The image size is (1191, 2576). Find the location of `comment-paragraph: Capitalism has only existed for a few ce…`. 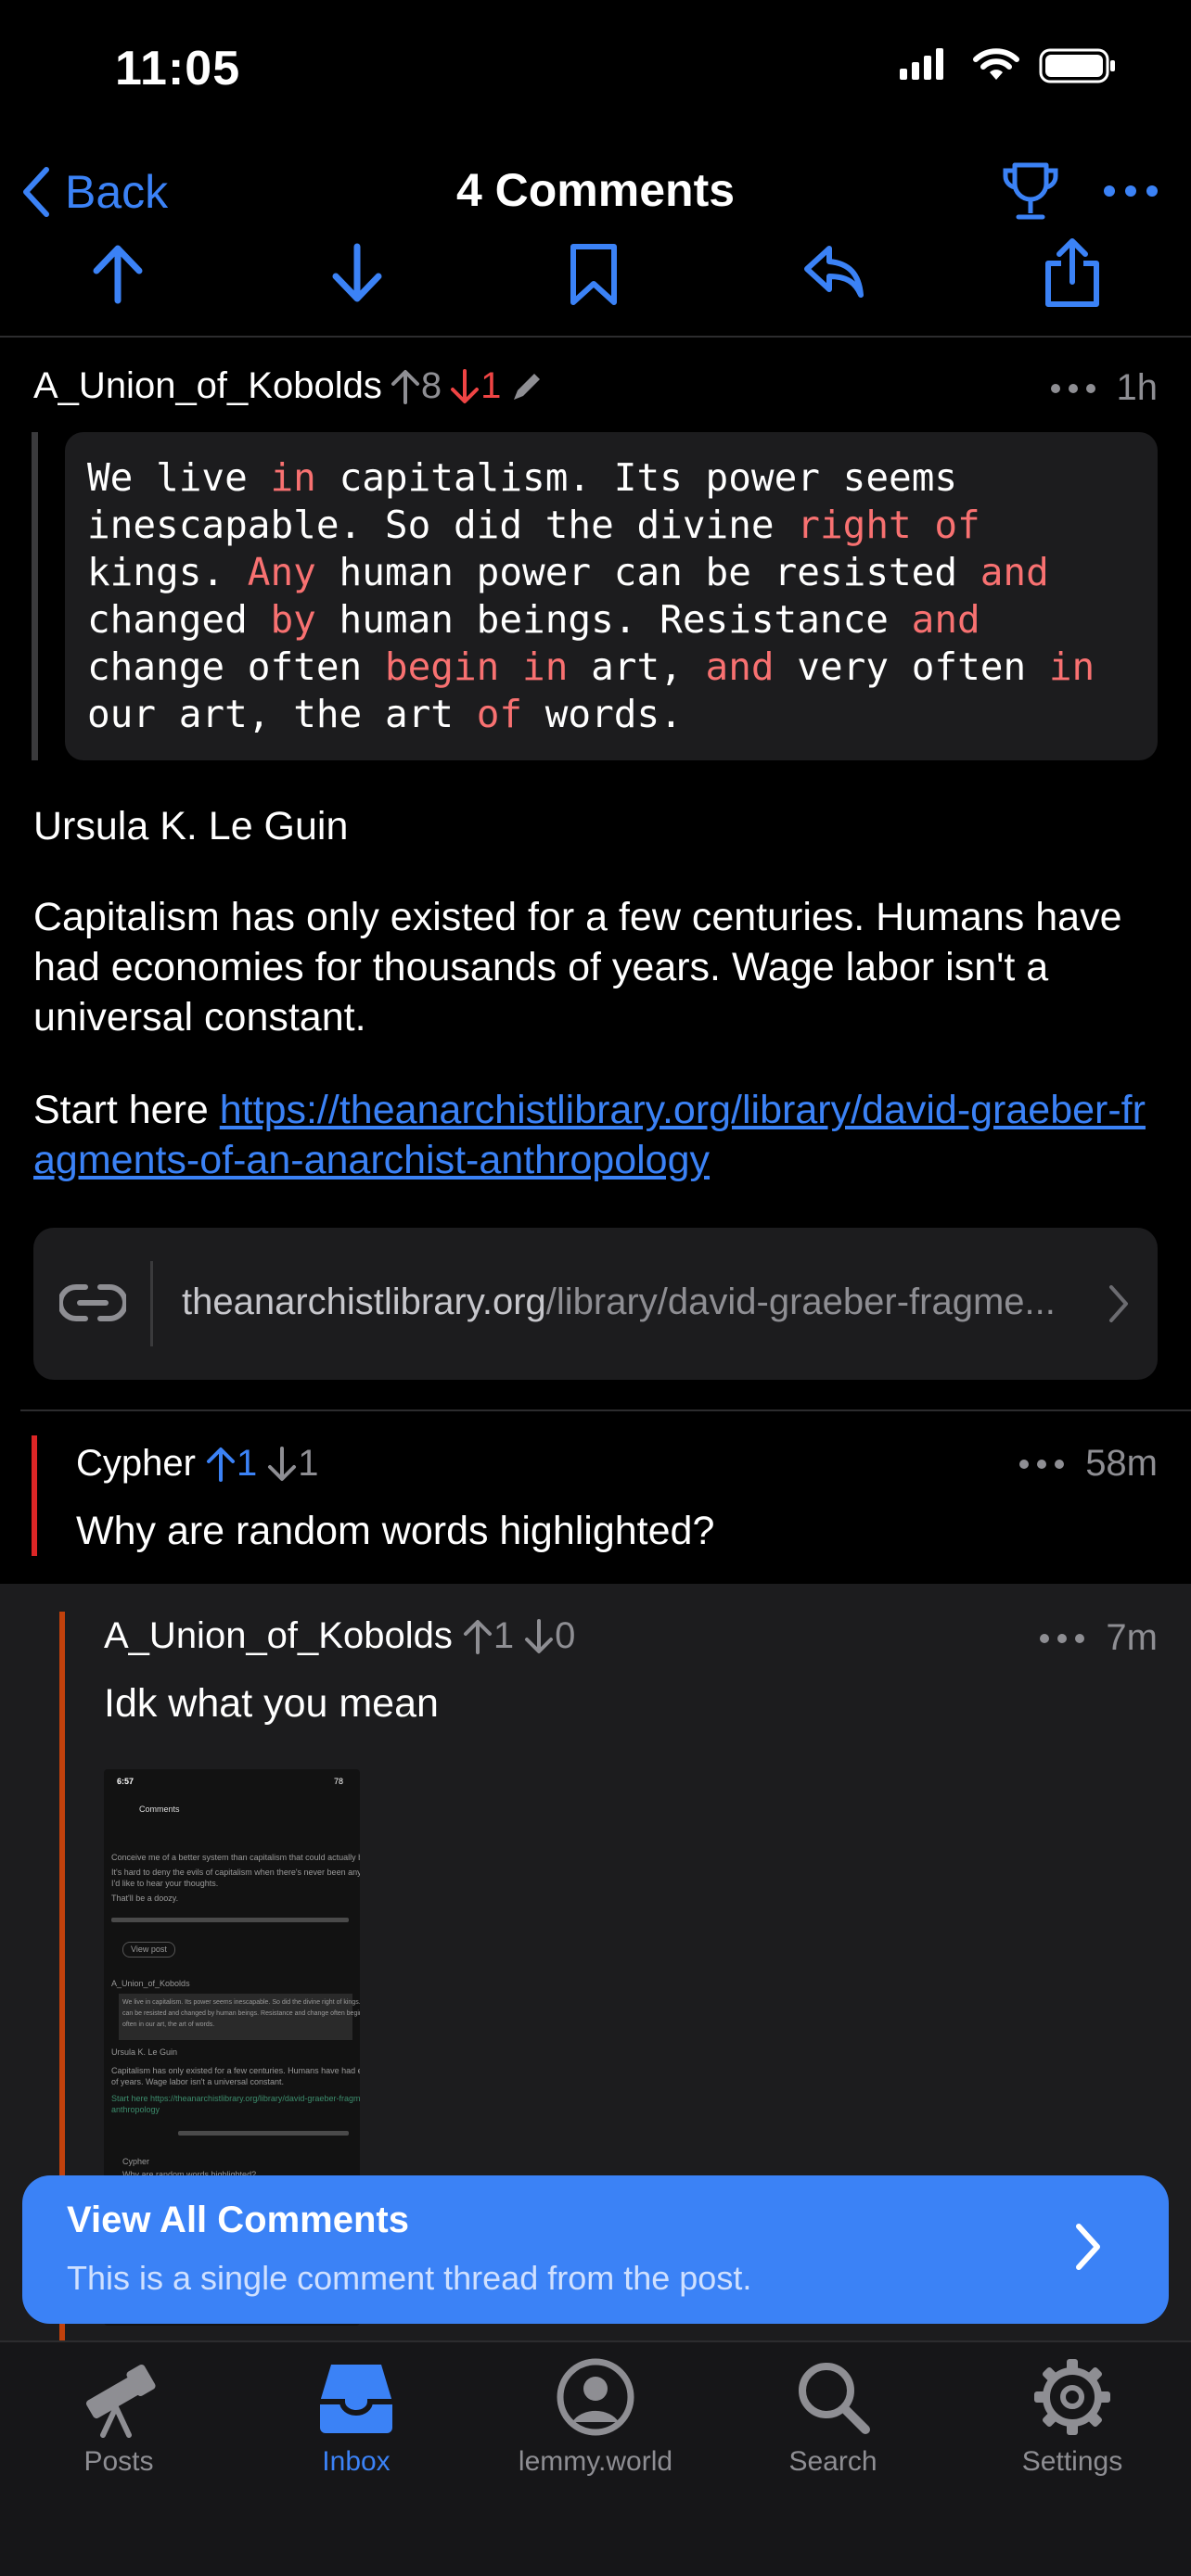

comment-paragraph: Capitalism has only existed for a few ce… is located at coordinates (577, 967).